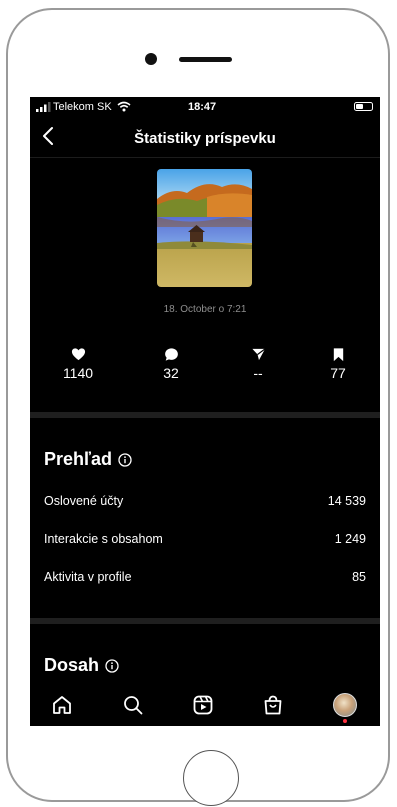 The width and height of the screenshot is (397, 807). What do you see at coordinates (103, 539) in the screenshot?
I see `metric-label: Interakcie s obsahom` at bounding box center [103, 539].